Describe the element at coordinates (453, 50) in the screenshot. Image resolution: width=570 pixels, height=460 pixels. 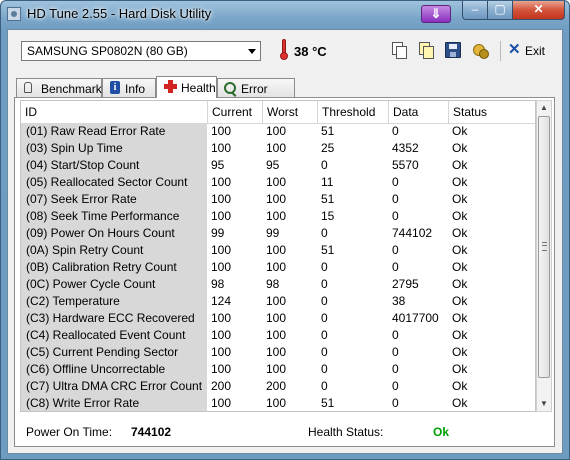
I see `save-icon` at that location.